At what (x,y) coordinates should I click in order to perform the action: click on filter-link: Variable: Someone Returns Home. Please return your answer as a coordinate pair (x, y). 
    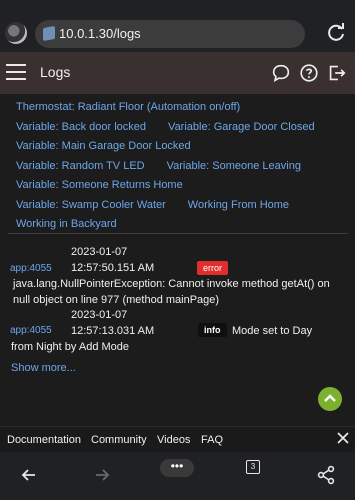
    Looking at the image, I should click on (99, 186).